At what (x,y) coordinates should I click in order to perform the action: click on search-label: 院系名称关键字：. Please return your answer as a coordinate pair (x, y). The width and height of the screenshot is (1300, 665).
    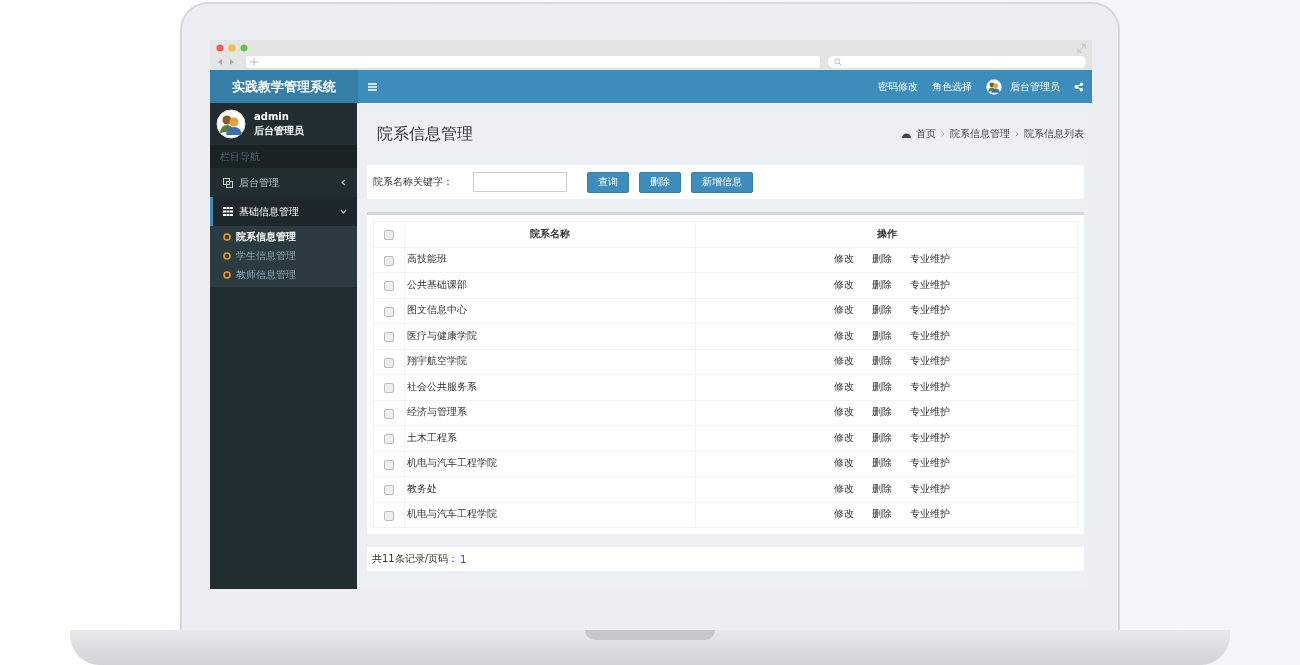
    Looking at the image, I should click on (413, 182).